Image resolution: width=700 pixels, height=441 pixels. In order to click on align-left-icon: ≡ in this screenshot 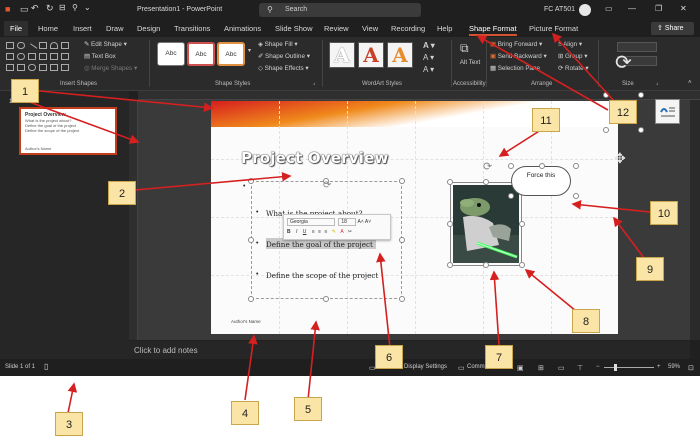, I will do `click(313, 232)`.